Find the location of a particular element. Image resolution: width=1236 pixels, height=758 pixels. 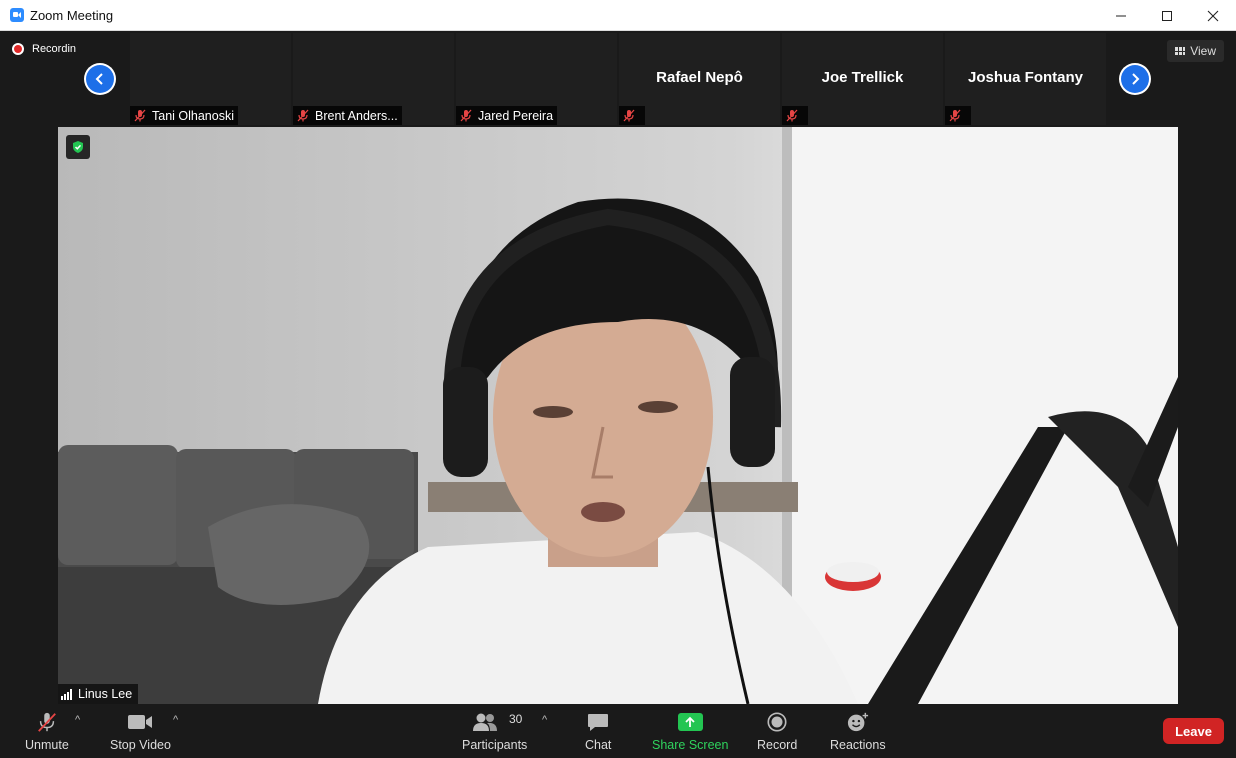

participant-tile: Joe Trellick is located at coordinates (862, 79).